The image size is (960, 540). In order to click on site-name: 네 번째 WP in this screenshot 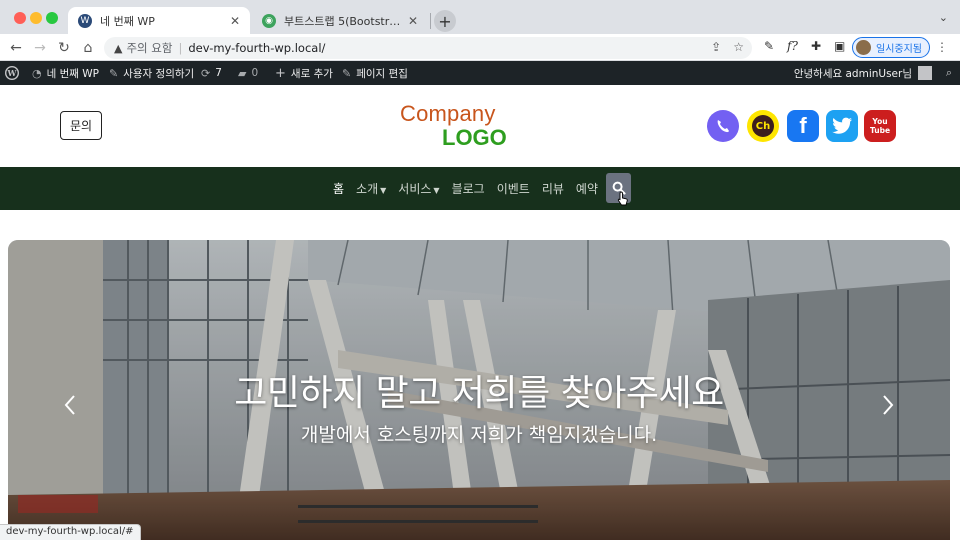, I will do `click(72, 73)`.